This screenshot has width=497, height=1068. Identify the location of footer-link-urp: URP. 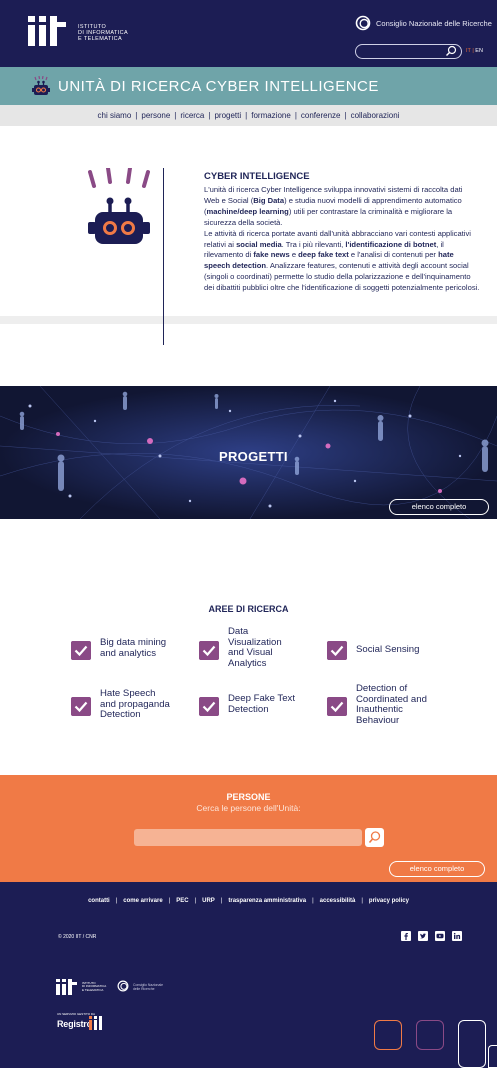
(208, 901).